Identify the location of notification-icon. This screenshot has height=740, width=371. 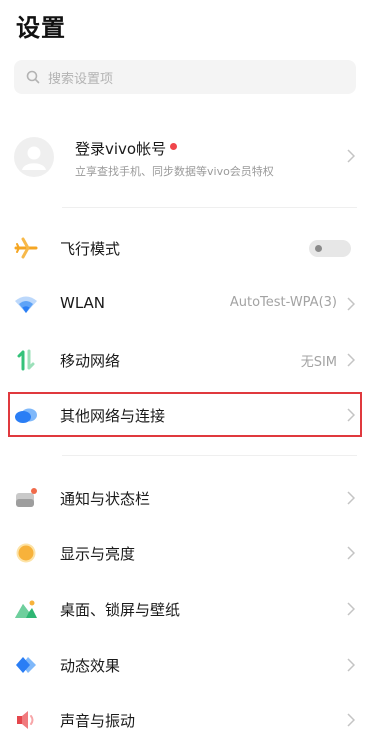
(26, 497).